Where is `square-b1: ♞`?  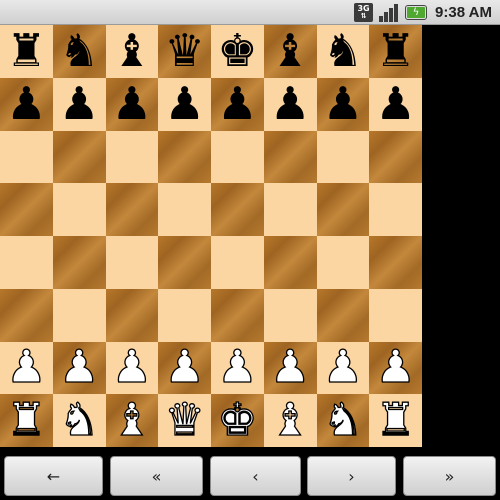
square-b1: ♞ is located at coordinates (79, 420).